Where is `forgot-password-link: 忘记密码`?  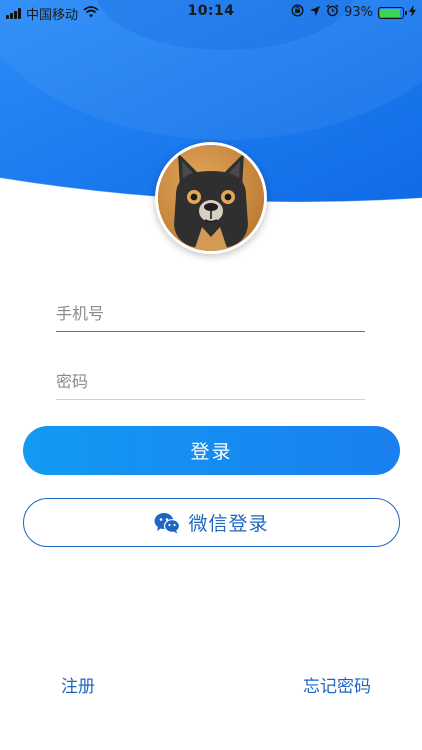
forgot-password-link: 忘记密码 is located at coordinates (337, 684).